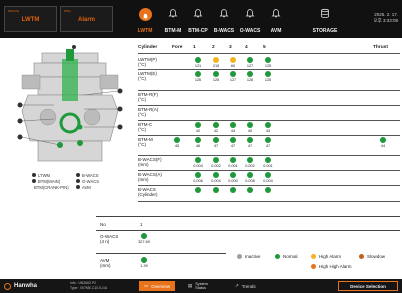  Describe the element at coordinates (233, 181) in the screenshot. I see `reading-value: 0.000` at that location.